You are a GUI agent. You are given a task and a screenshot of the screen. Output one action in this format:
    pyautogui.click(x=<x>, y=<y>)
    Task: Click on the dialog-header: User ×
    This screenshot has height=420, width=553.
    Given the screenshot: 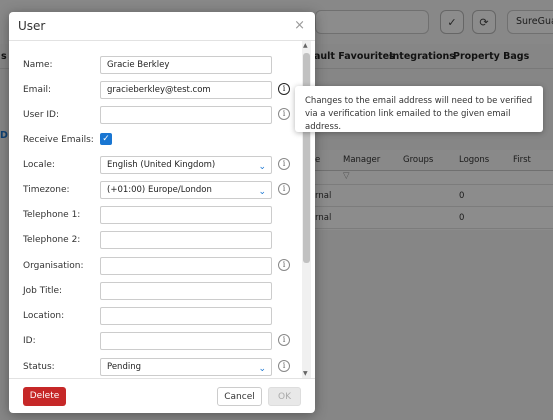 What is the action you would take?
    pyautogui.click(x=162, y=26)
    